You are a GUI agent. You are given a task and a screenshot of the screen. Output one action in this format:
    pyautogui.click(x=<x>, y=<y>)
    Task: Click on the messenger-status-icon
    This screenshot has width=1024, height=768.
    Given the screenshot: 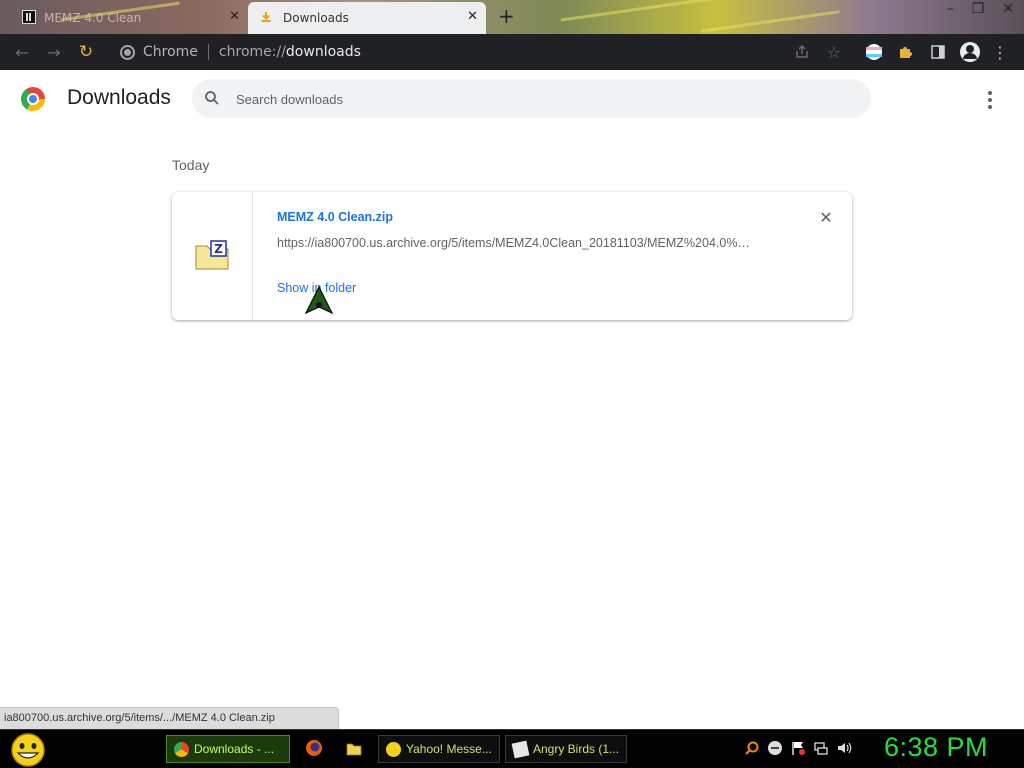 What is the action you would take?
    pyautogui.click(x=775, y=748)
    